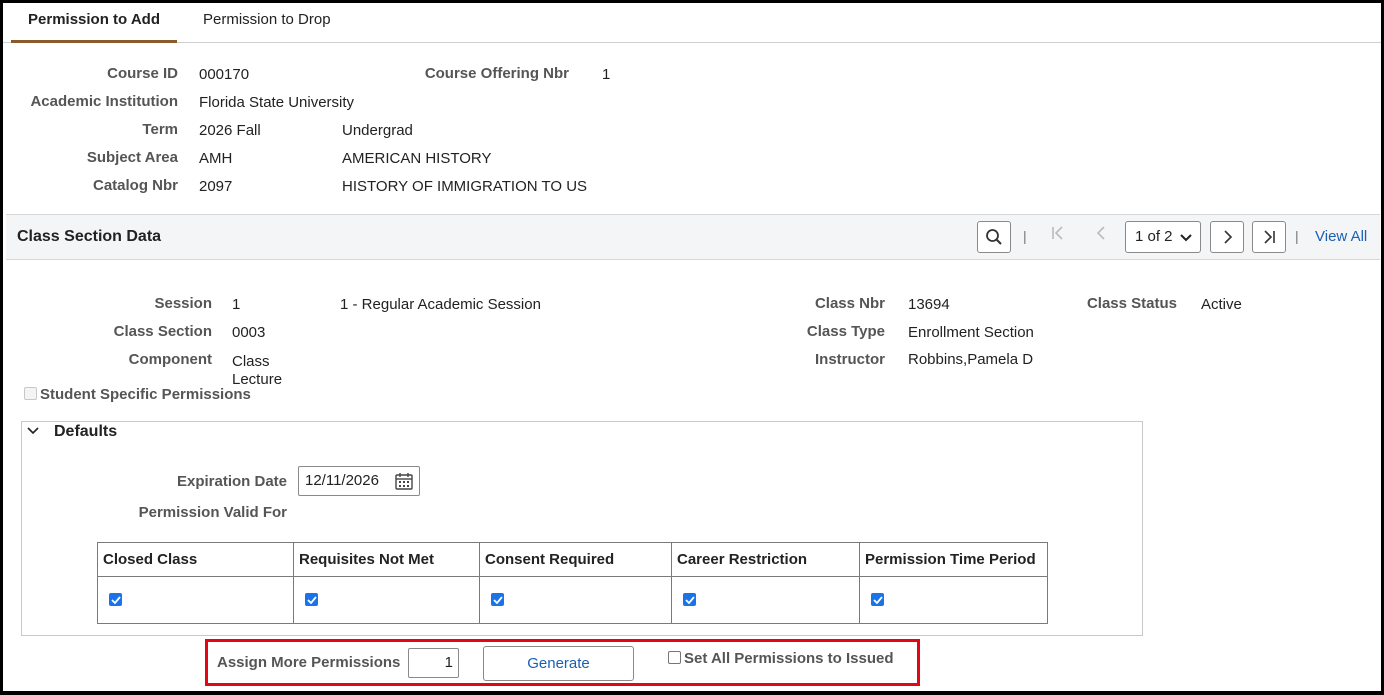 The image size is (1384, 695). What do you see at coordinates (575, 559) in the screenshot?
I see `col-consent-required: Consent Required` at bounding box center [575, 559].